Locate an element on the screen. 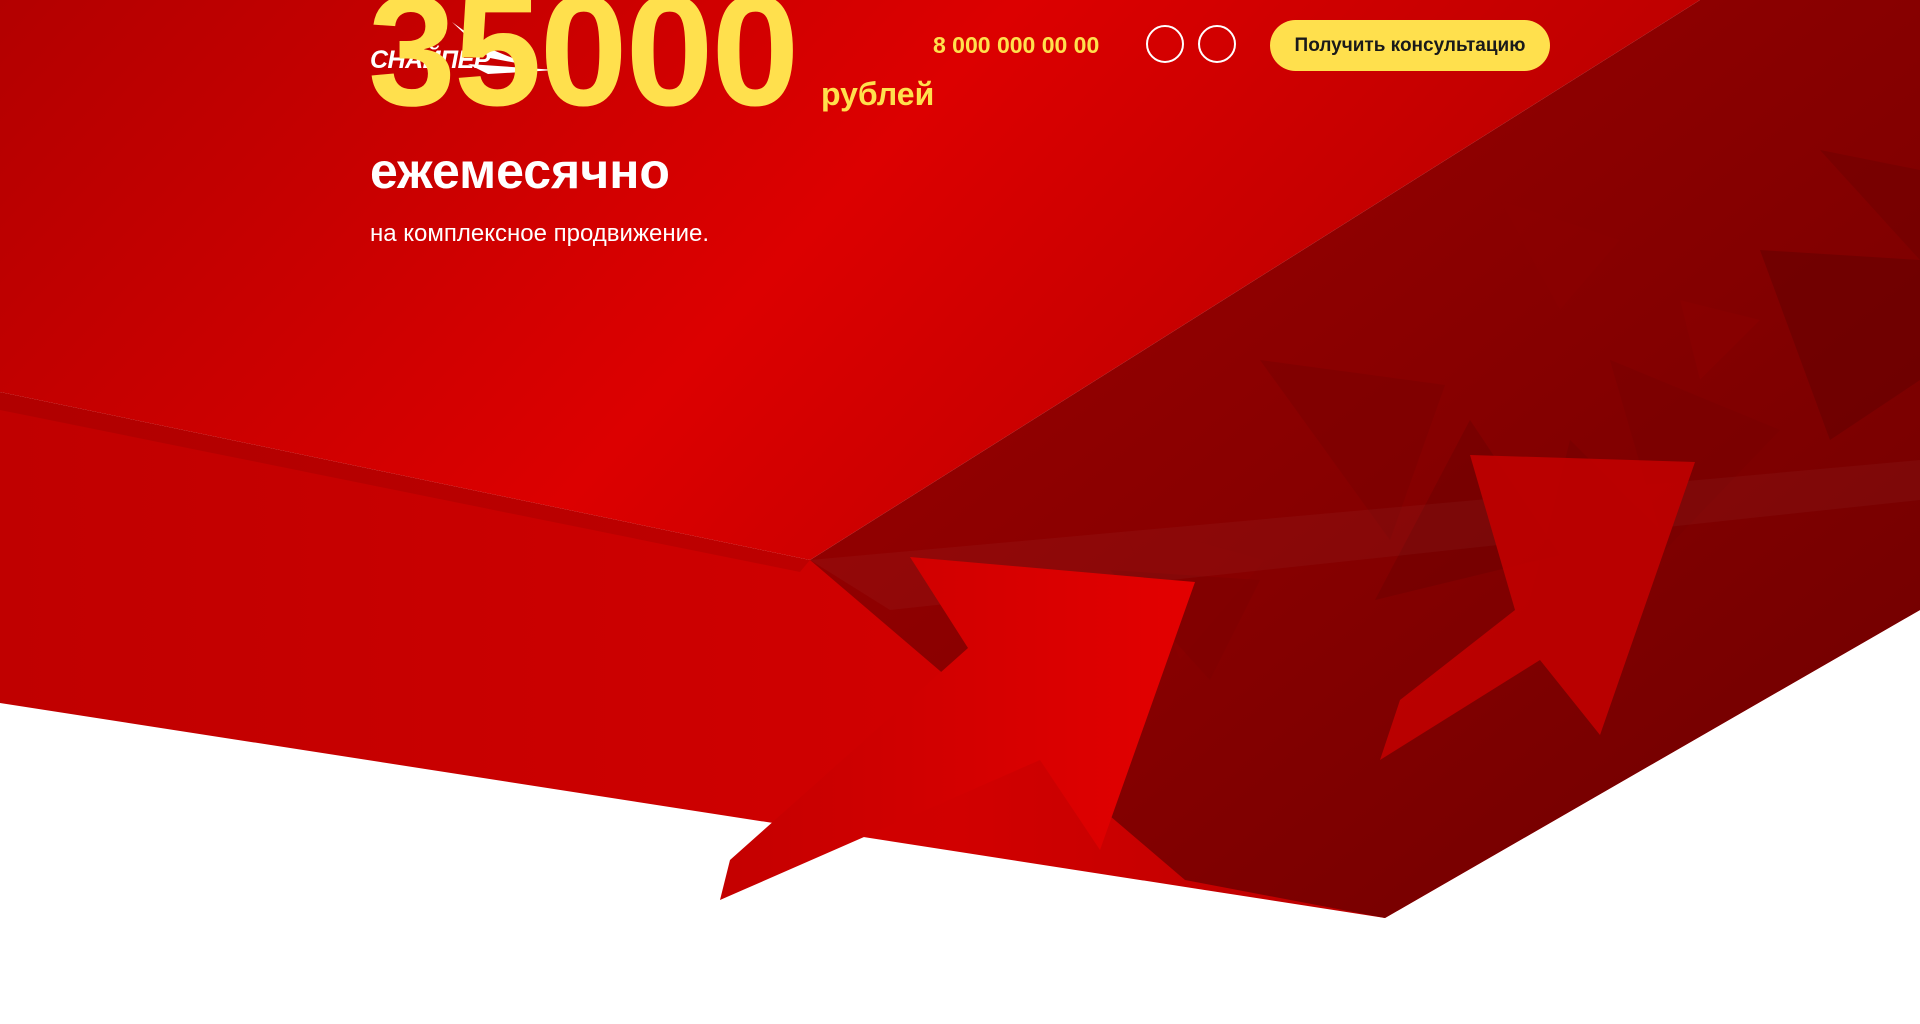 Image resolution: width=1920 pixels, height=1024 pixels. price-period: ежемесячно is located at coordinates (520, 171).